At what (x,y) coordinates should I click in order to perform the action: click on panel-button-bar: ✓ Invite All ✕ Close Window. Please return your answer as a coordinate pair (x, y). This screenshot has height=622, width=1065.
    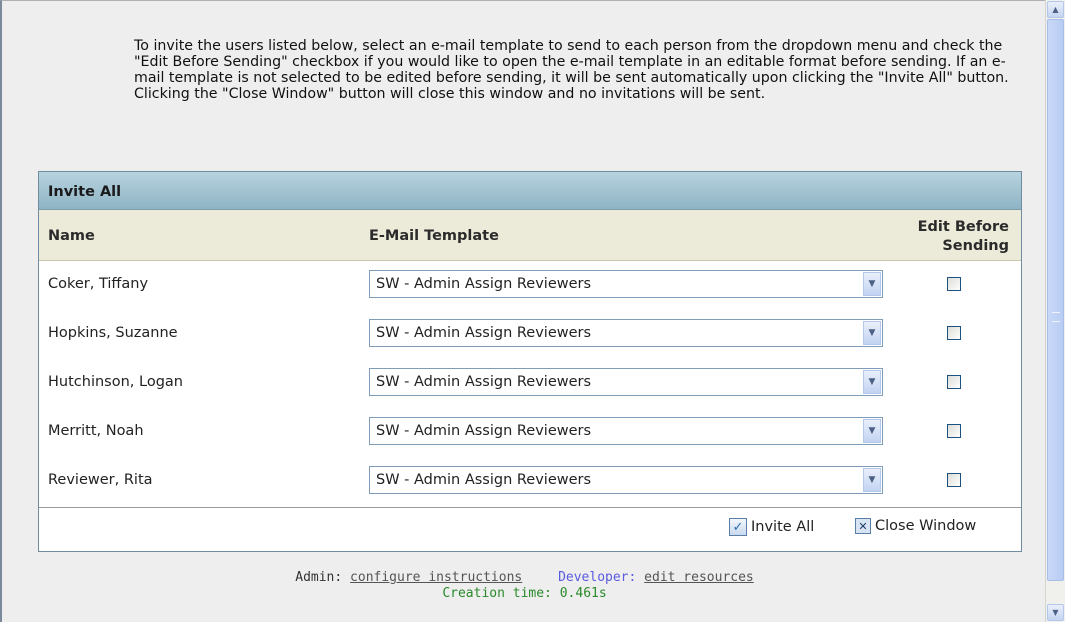
    Looking at the image, I should click on (530, 529).